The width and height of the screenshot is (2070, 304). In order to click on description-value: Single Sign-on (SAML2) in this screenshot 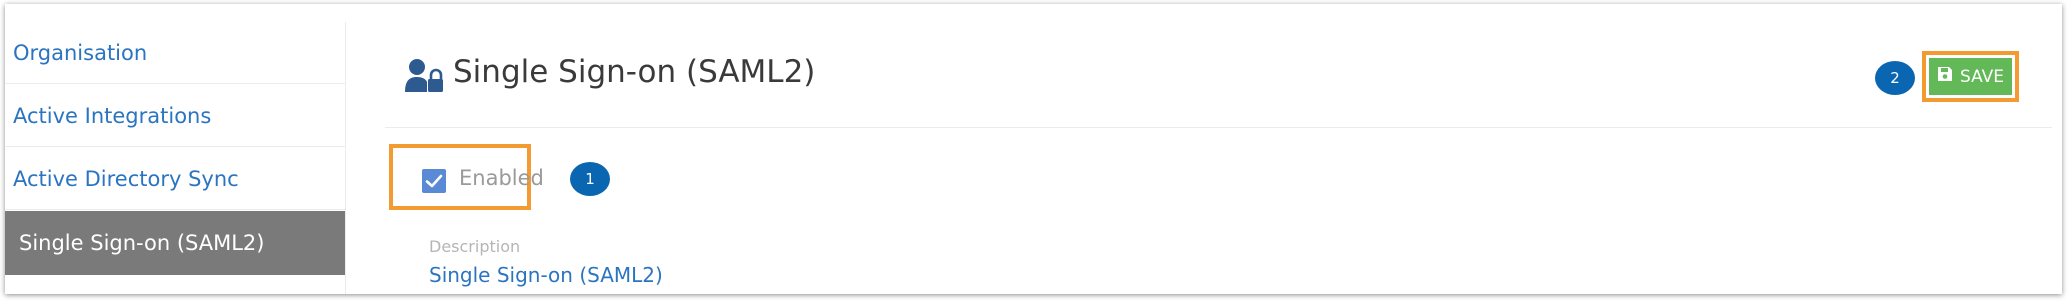, I will do `click(546, 275)`.